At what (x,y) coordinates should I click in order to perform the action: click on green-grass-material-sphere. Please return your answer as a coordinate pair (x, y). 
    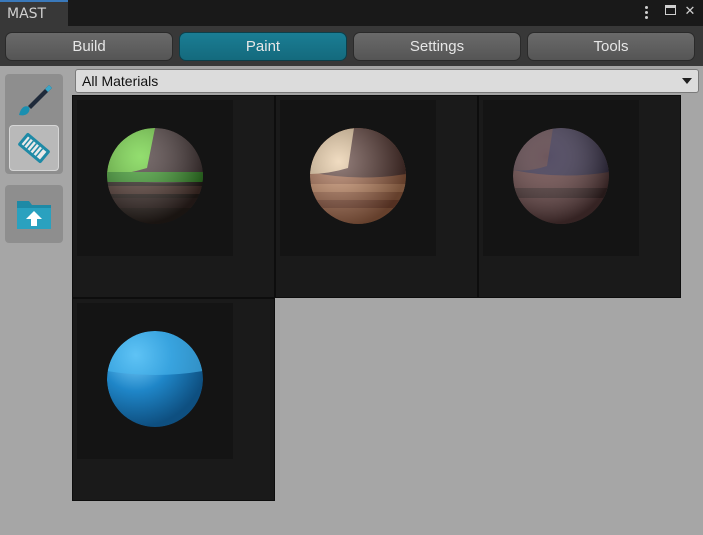
    Looking at the image, I should click on (155, 176).